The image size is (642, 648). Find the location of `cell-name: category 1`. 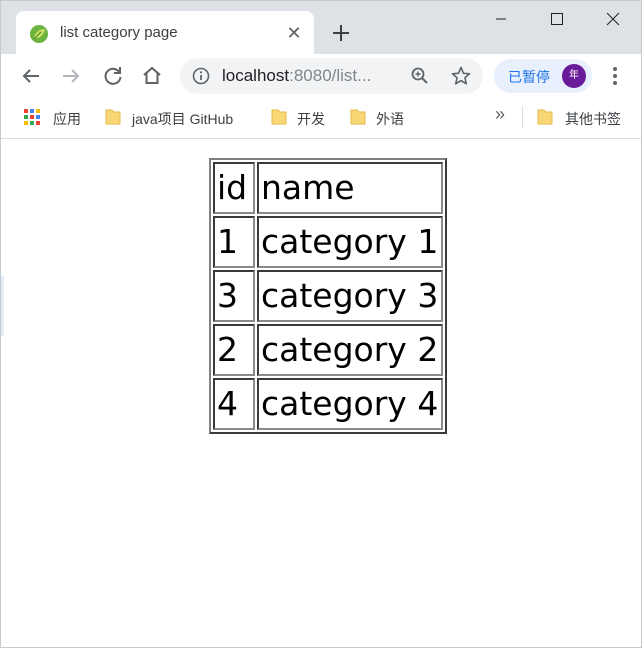

cell-name: category 1 is located at coordinates (350, 242).